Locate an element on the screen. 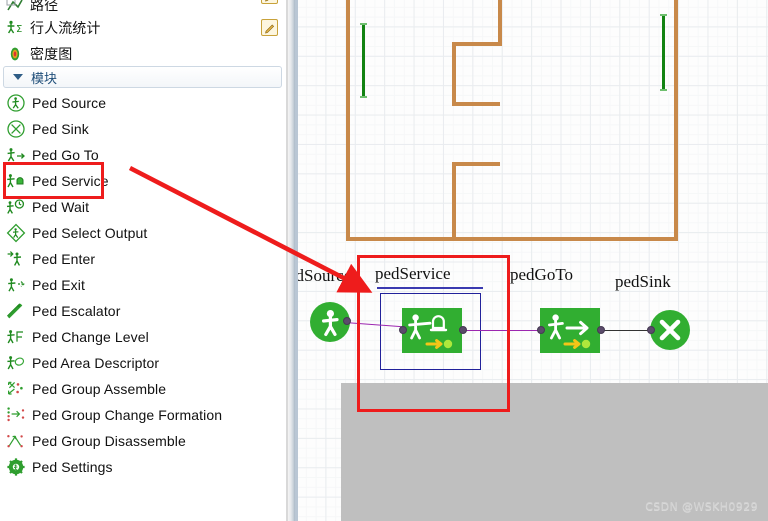 The image size is (768, 521). module-item-ped-group-assemble: Ped Group Assemble is located at coordinates (144, 389).